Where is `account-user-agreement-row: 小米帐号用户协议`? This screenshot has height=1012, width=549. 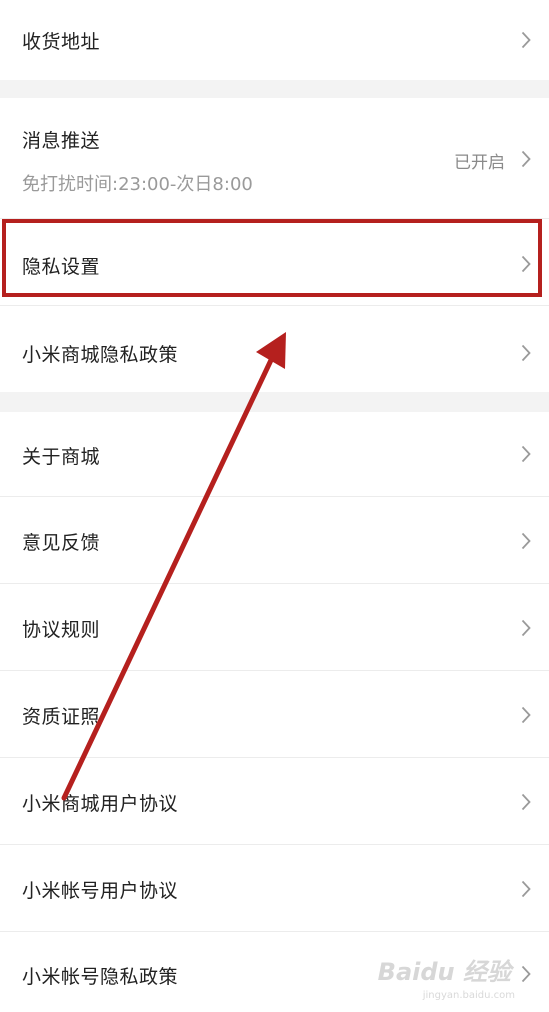 account-user-agreement-row: 小米帐号用户协议 is located at coordinates (274, 888).